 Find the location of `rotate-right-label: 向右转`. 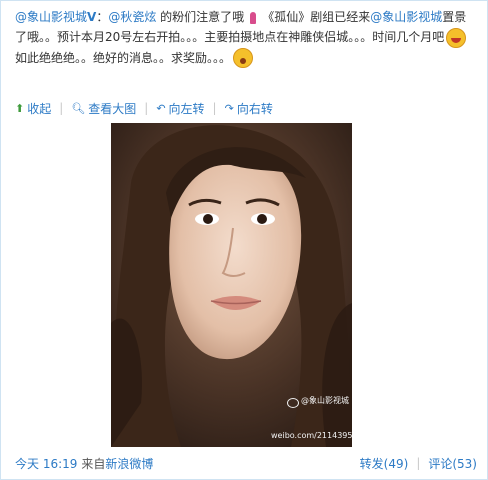

rotate-right-label: 向右转 is located at coordinates (254, 108).